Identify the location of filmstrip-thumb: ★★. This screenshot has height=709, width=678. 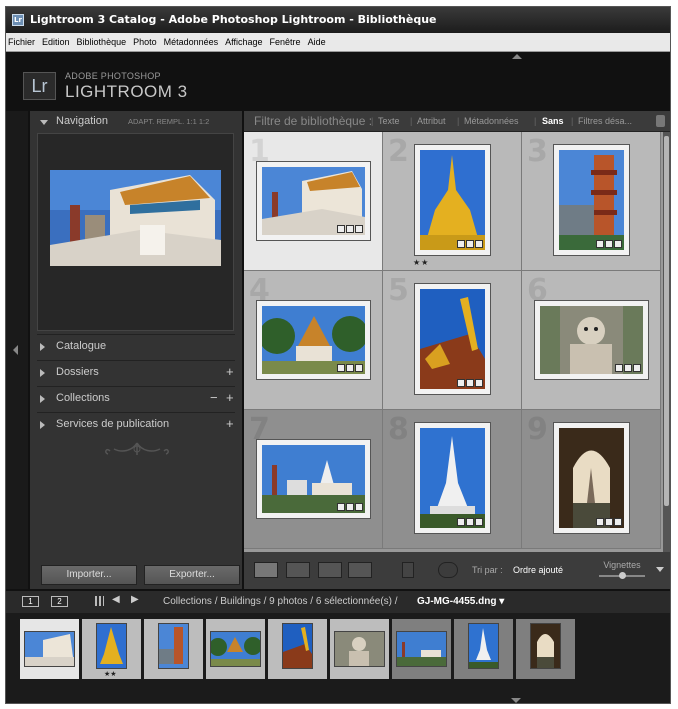
(111, 649).